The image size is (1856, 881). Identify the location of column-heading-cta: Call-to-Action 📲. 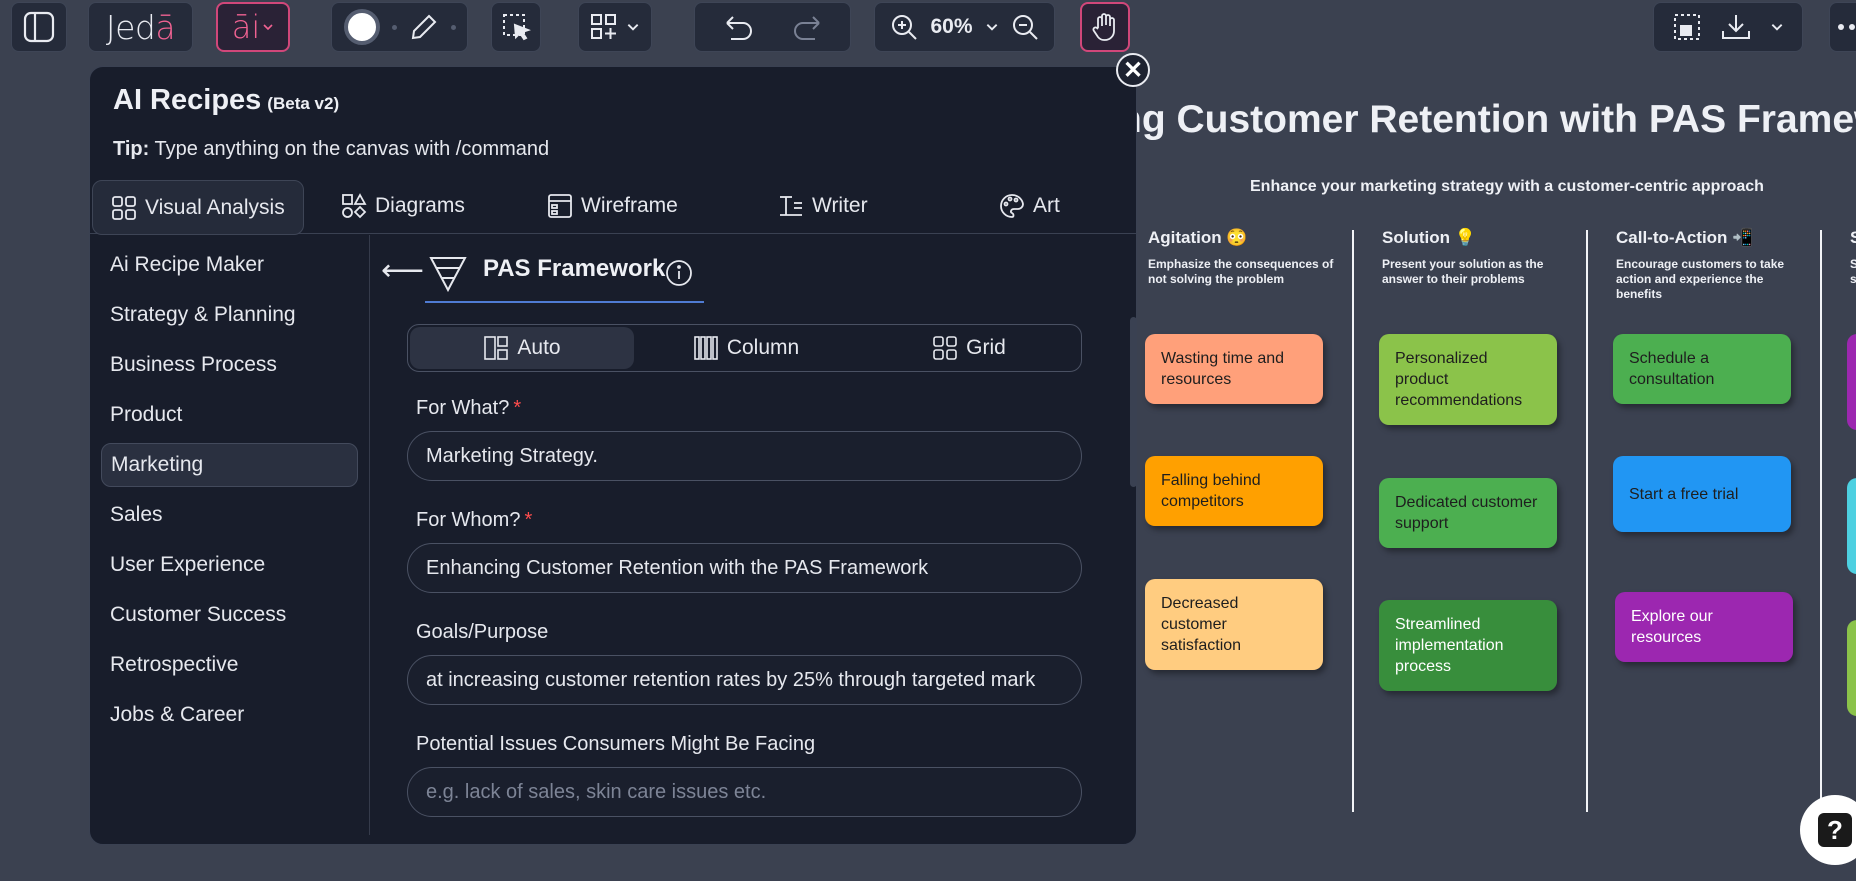
(1684, 238).